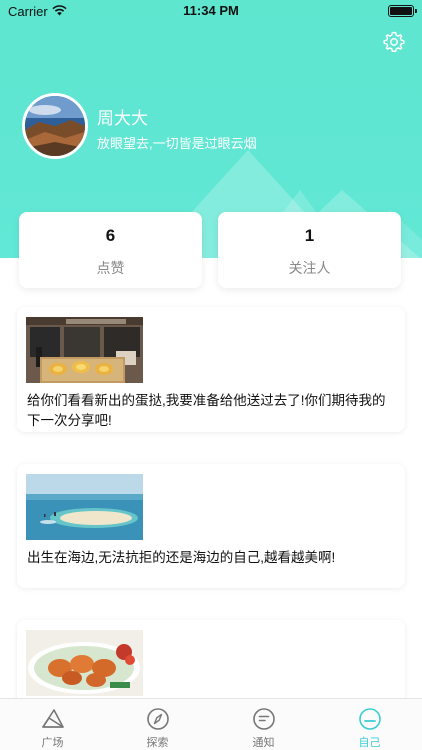  Describe the element at coordinates (122, 118) in the screenshot. I see `username: 周大大` at that location.